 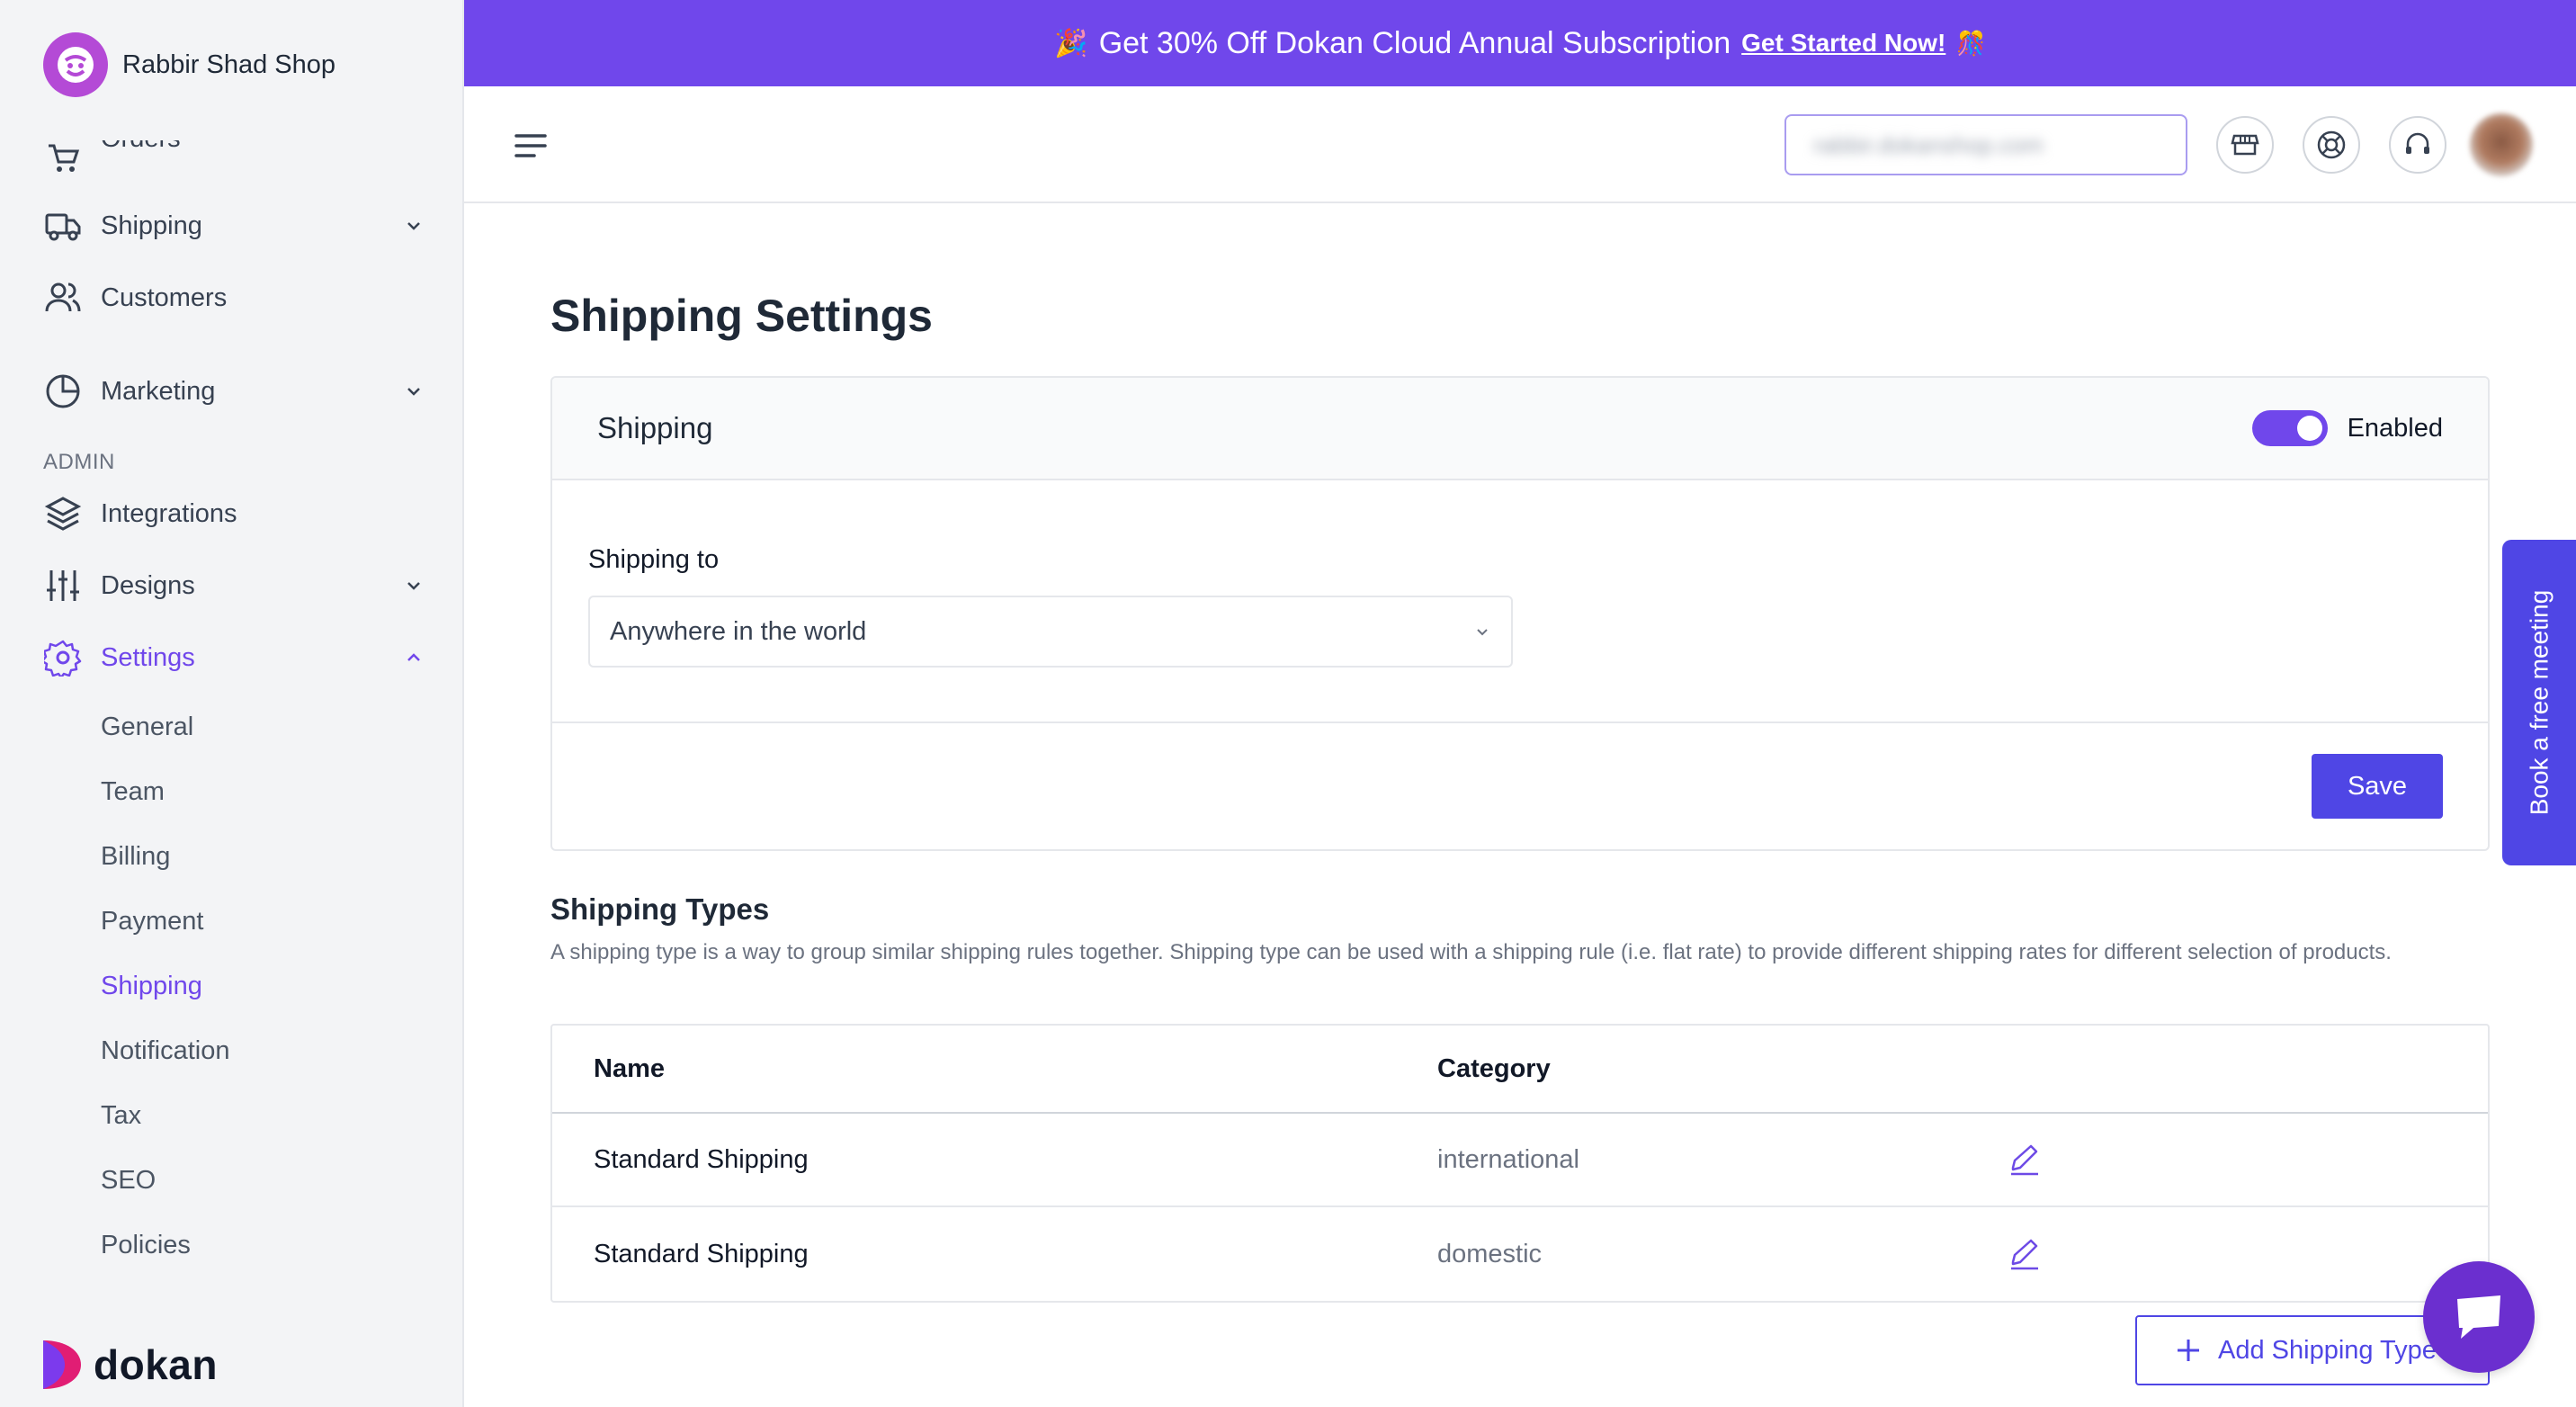 What do you see at coordinates (234, 298) in the screenshot?
I see `sidebar-item-customers: Customers` at bounding box center [234, 298].